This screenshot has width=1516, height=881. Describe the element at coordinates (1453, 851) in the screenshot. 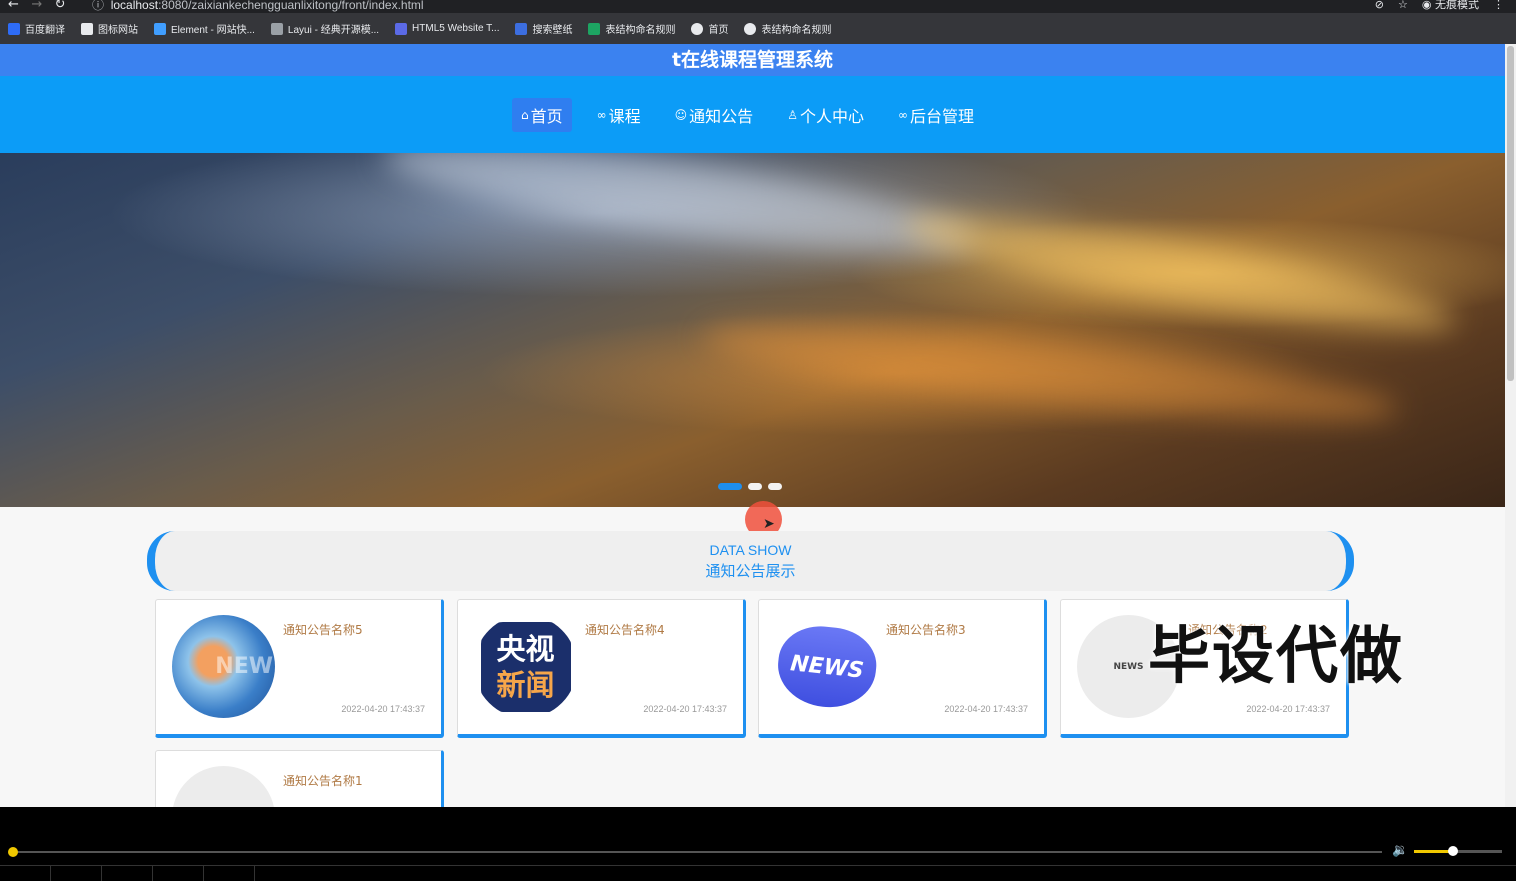

I see `volume-handle` at that location.